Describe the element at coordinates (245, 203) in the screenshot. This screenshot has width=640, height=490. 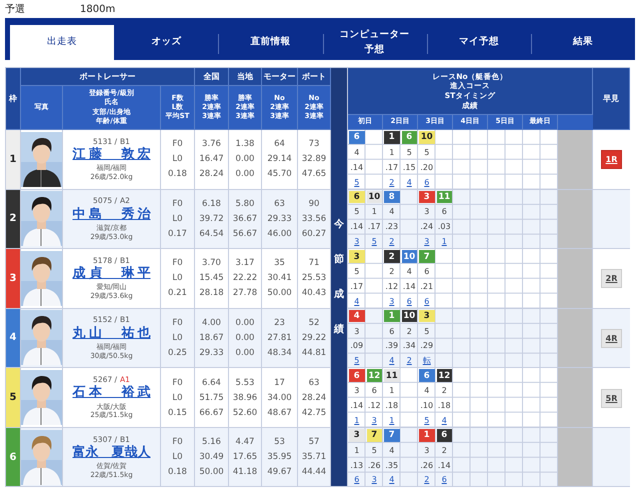
I see `table-cell: 5.80` at that location.